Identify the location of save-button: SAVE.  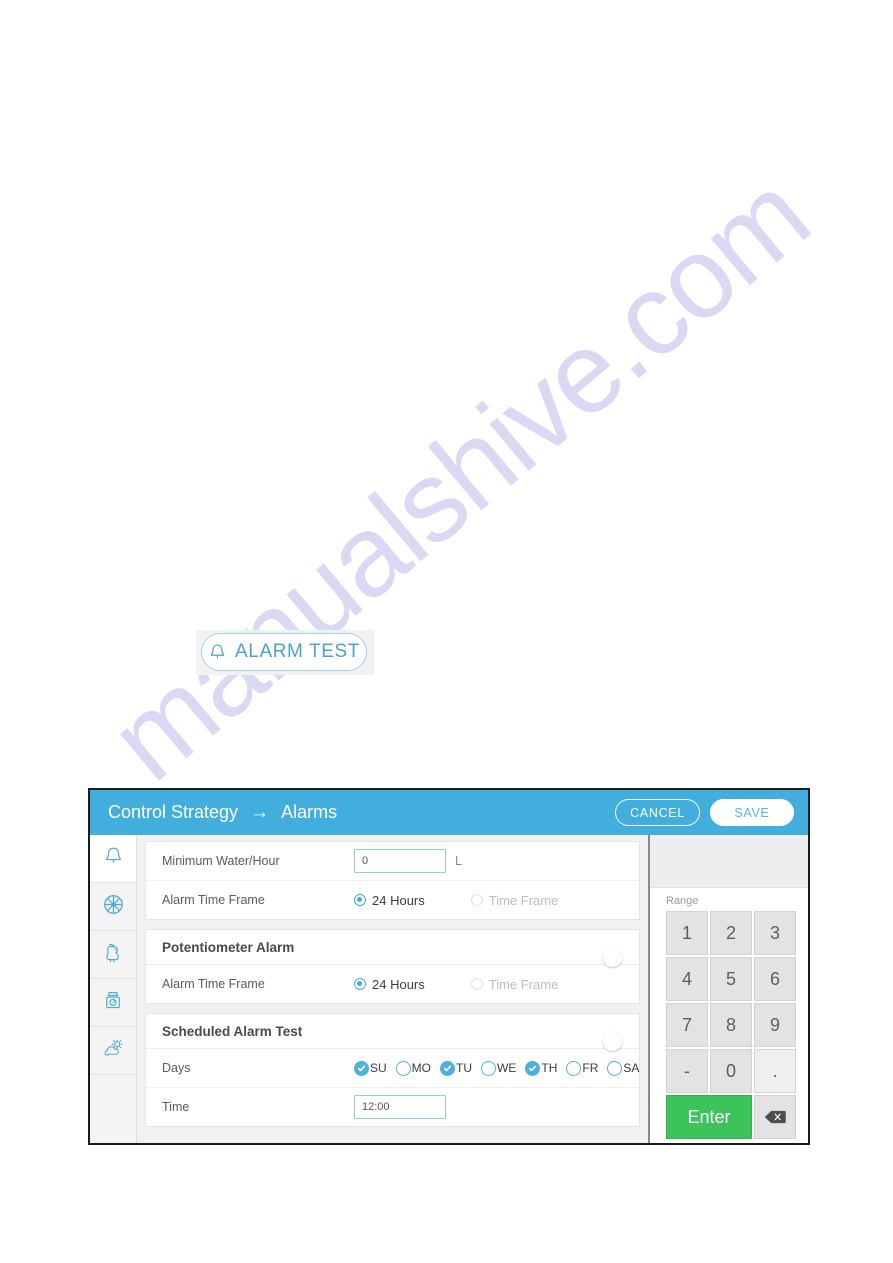
(752, 812).